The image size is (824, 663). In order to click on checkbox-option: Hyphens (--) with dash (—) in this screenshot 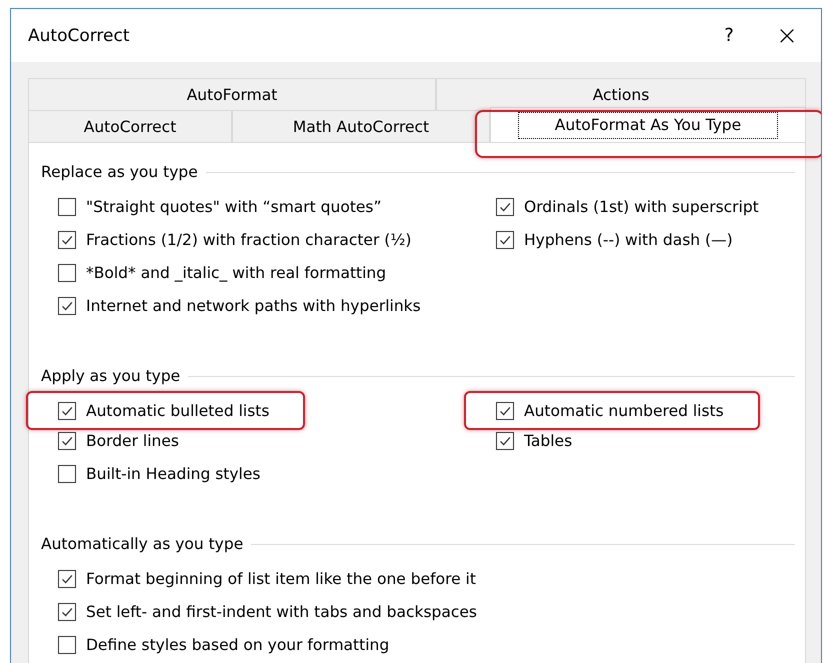, I will do `click(614, 239)`.